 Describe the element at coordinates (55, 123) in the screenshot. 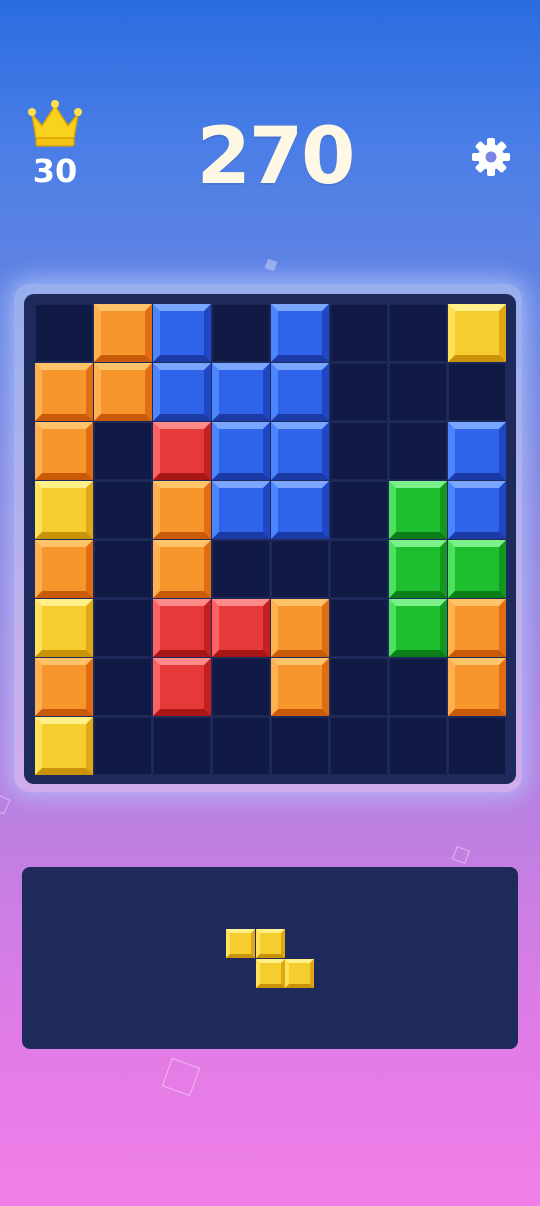

I see `crown-icon` at that location.